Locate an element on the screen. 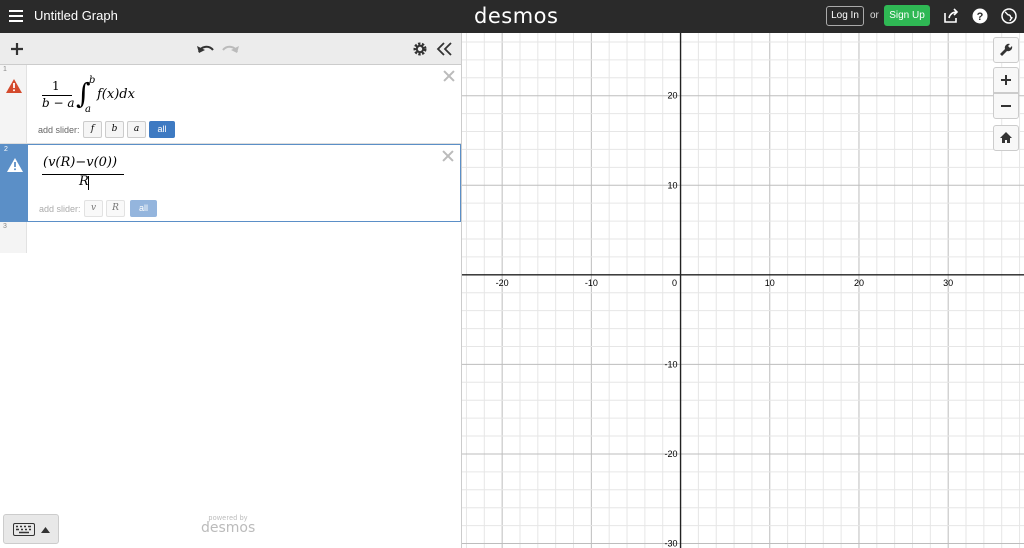 The height and width of the screenshot is (548, 1024). zoom-in-icon is located at coordinates (1006, 80).